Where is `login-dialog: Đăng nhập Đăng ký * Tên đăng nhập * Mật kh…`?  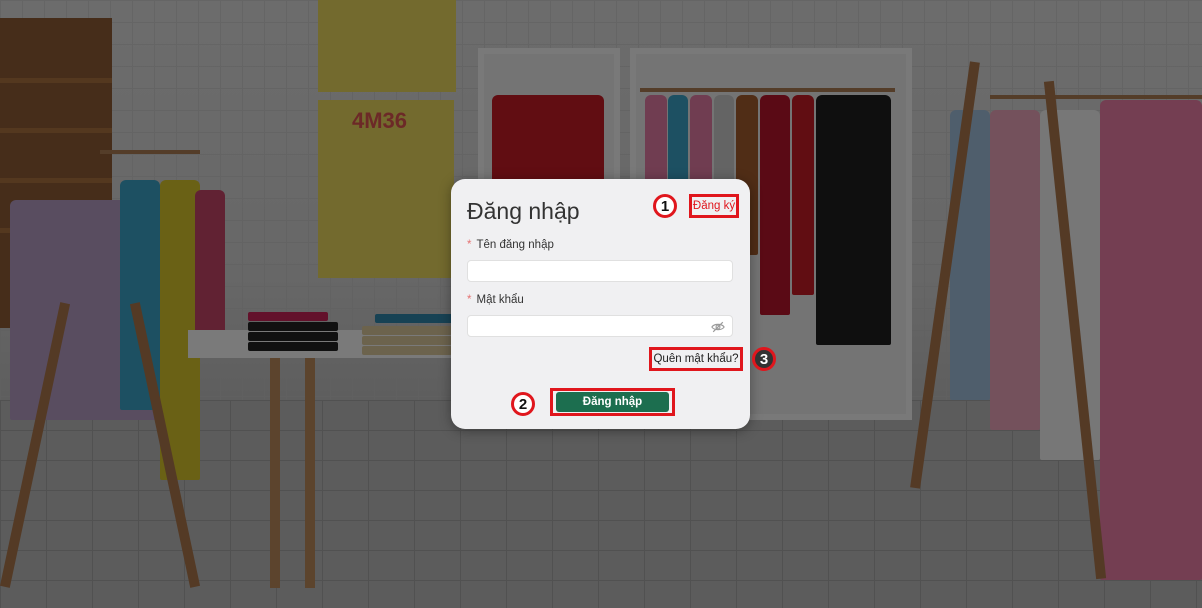 login-dialog: Đăng nhập Đăng ký * Tên đăng nhập * Mật kh… is located at coordinates (600, 304).